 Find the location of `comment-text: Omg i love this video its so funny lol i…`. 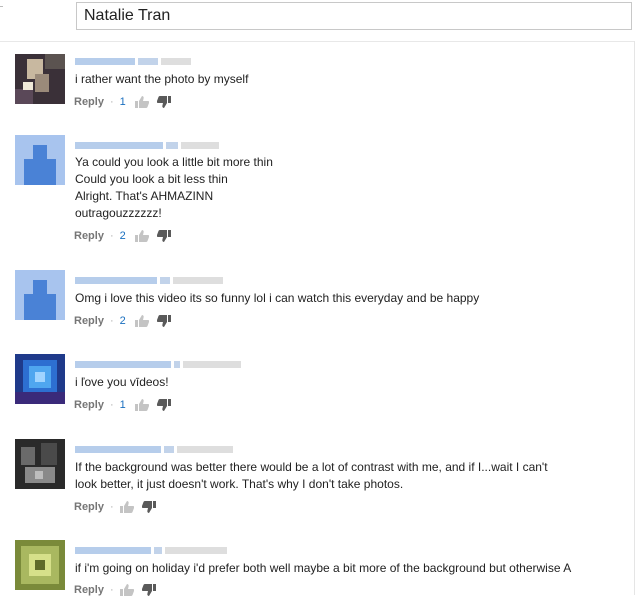

comment-text: Omg i love this video its so funny lol i… is located at coordinates (277, 298).